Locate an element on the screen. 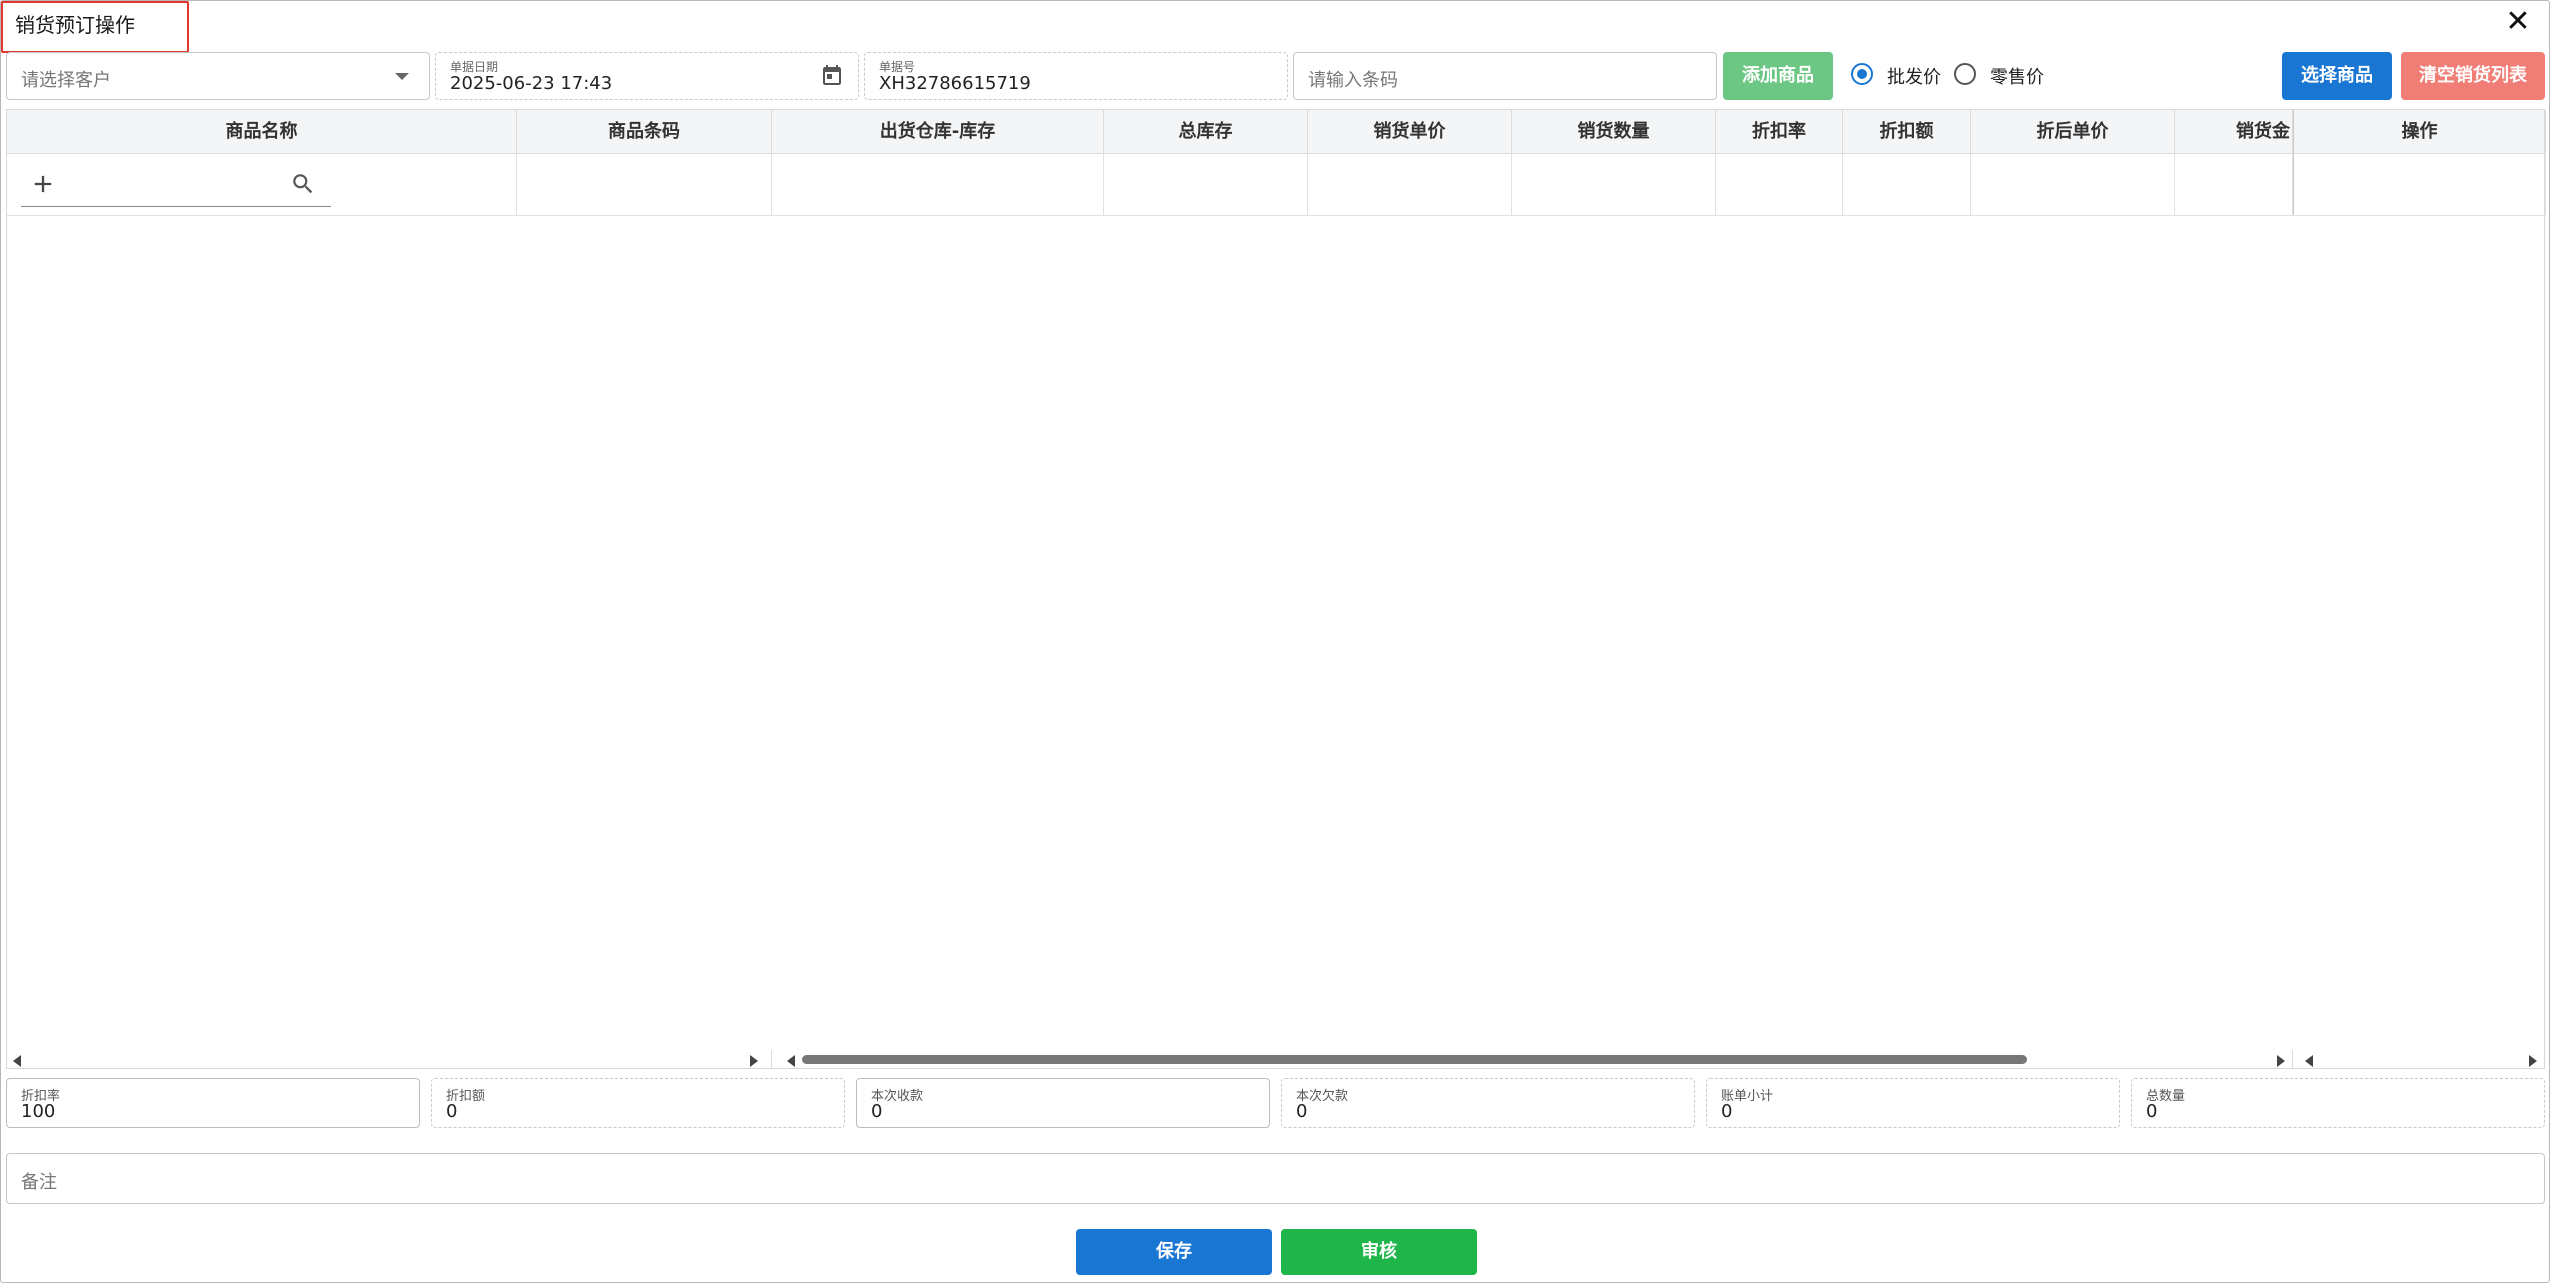  discount-amount-field: 折扣额 0 is located at coordinates (638, 1103).